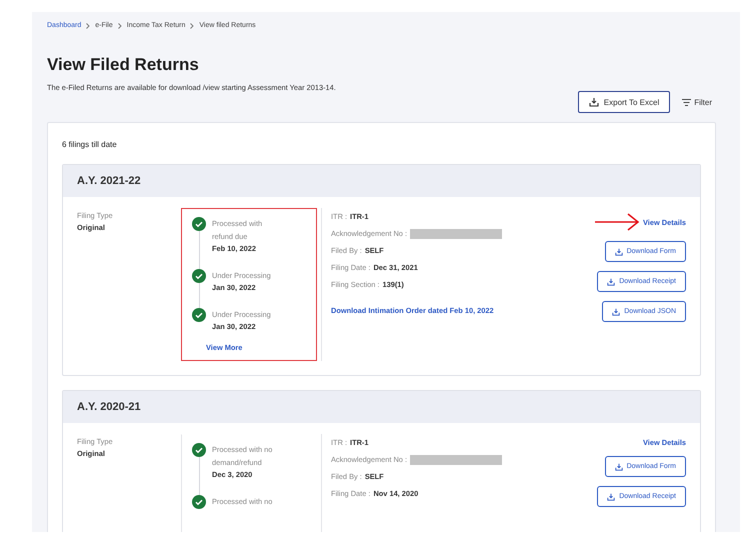 The height and width of the screenshot is (539, 749). I want to click on assessment-year-heading: A.Y. 2021-22, so click(381, 181).